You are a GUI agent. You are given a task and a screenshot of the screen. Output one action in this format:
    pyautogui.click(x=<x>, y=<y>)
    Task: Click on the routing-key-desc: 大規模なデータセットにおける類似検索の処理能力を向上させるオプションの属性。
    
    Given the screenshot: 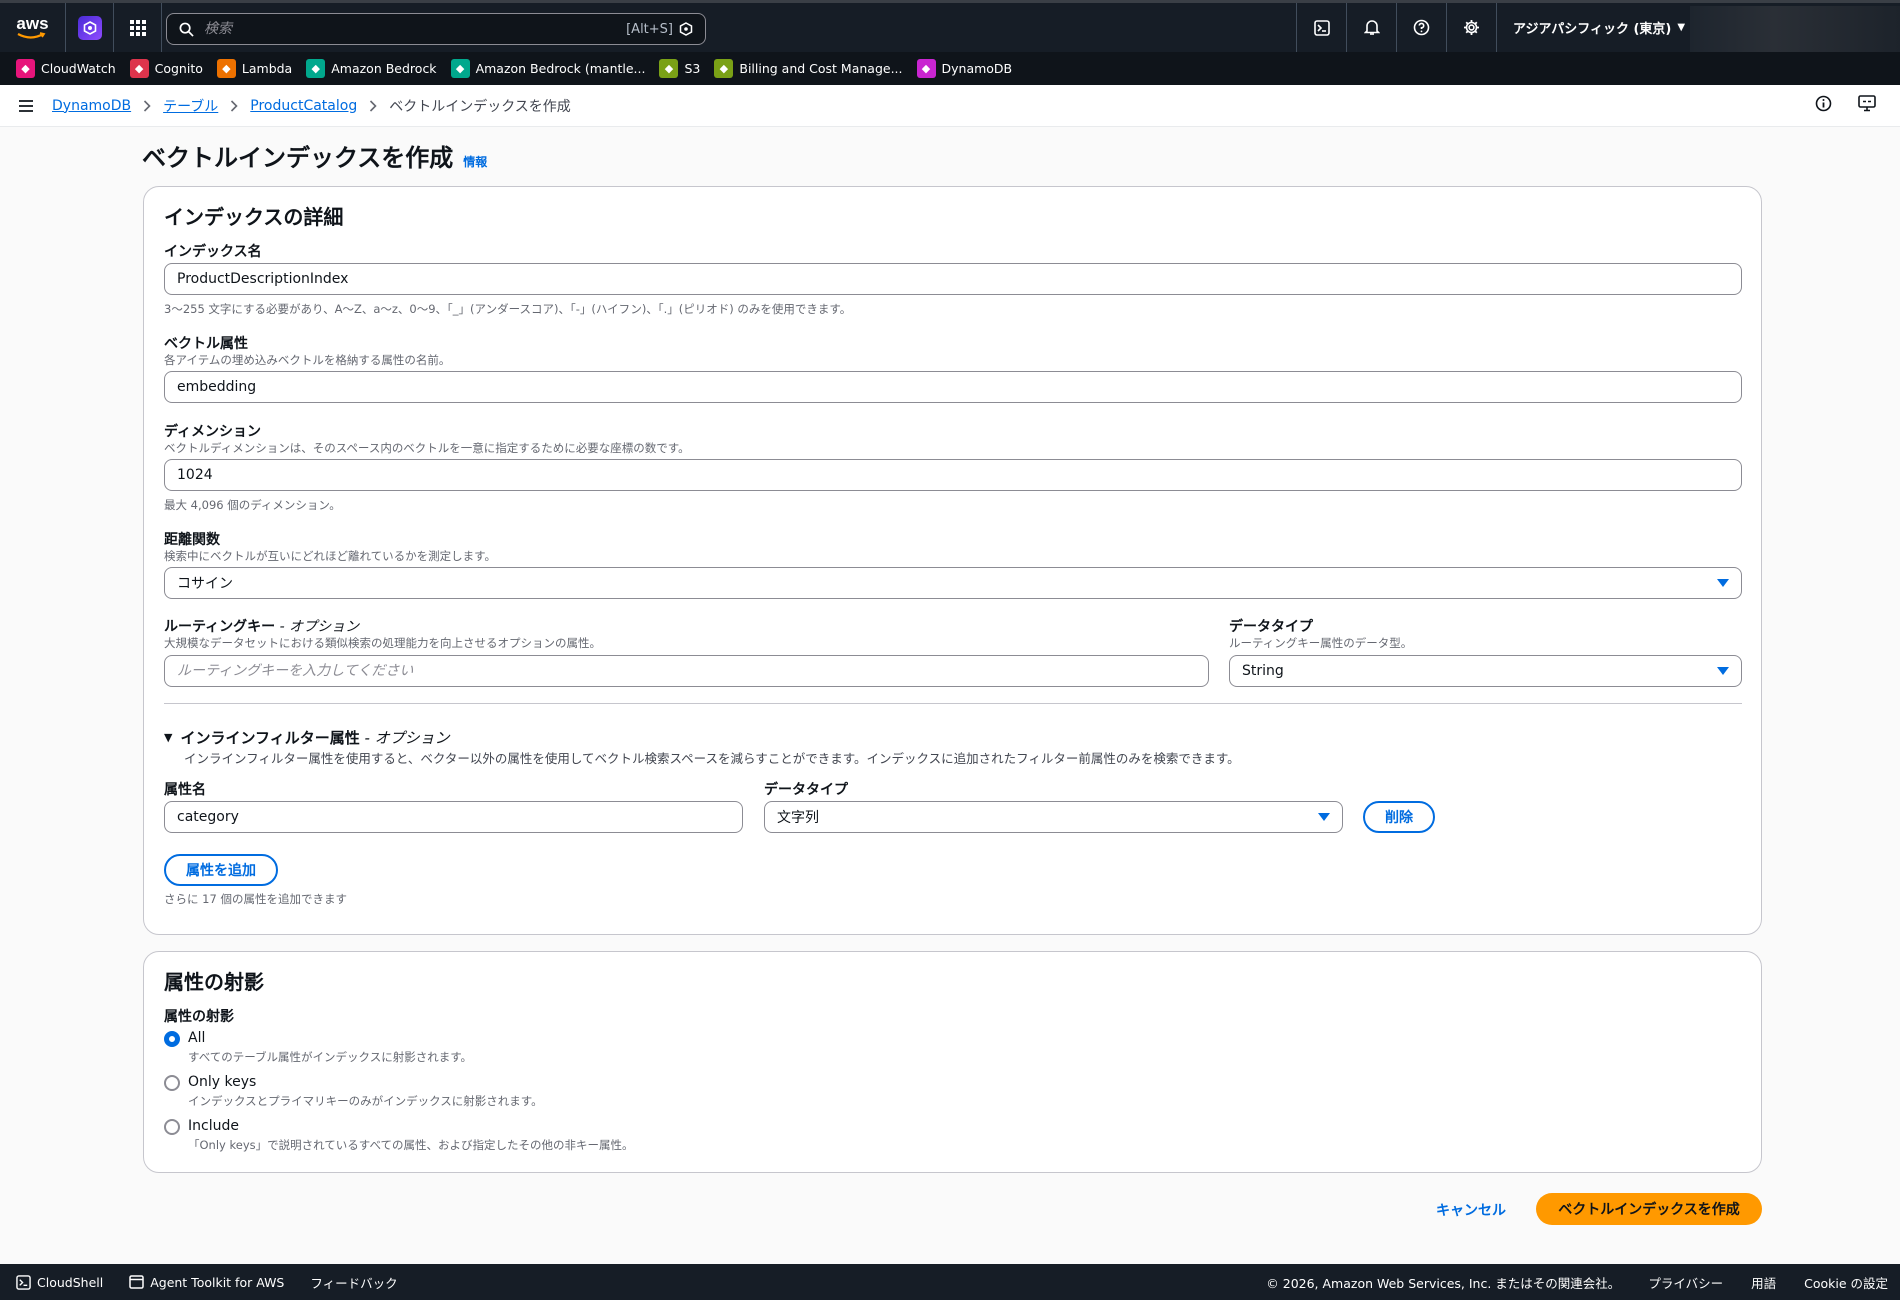 What is the action you would take?
    pyautogui.click(x=382, y=643)
    